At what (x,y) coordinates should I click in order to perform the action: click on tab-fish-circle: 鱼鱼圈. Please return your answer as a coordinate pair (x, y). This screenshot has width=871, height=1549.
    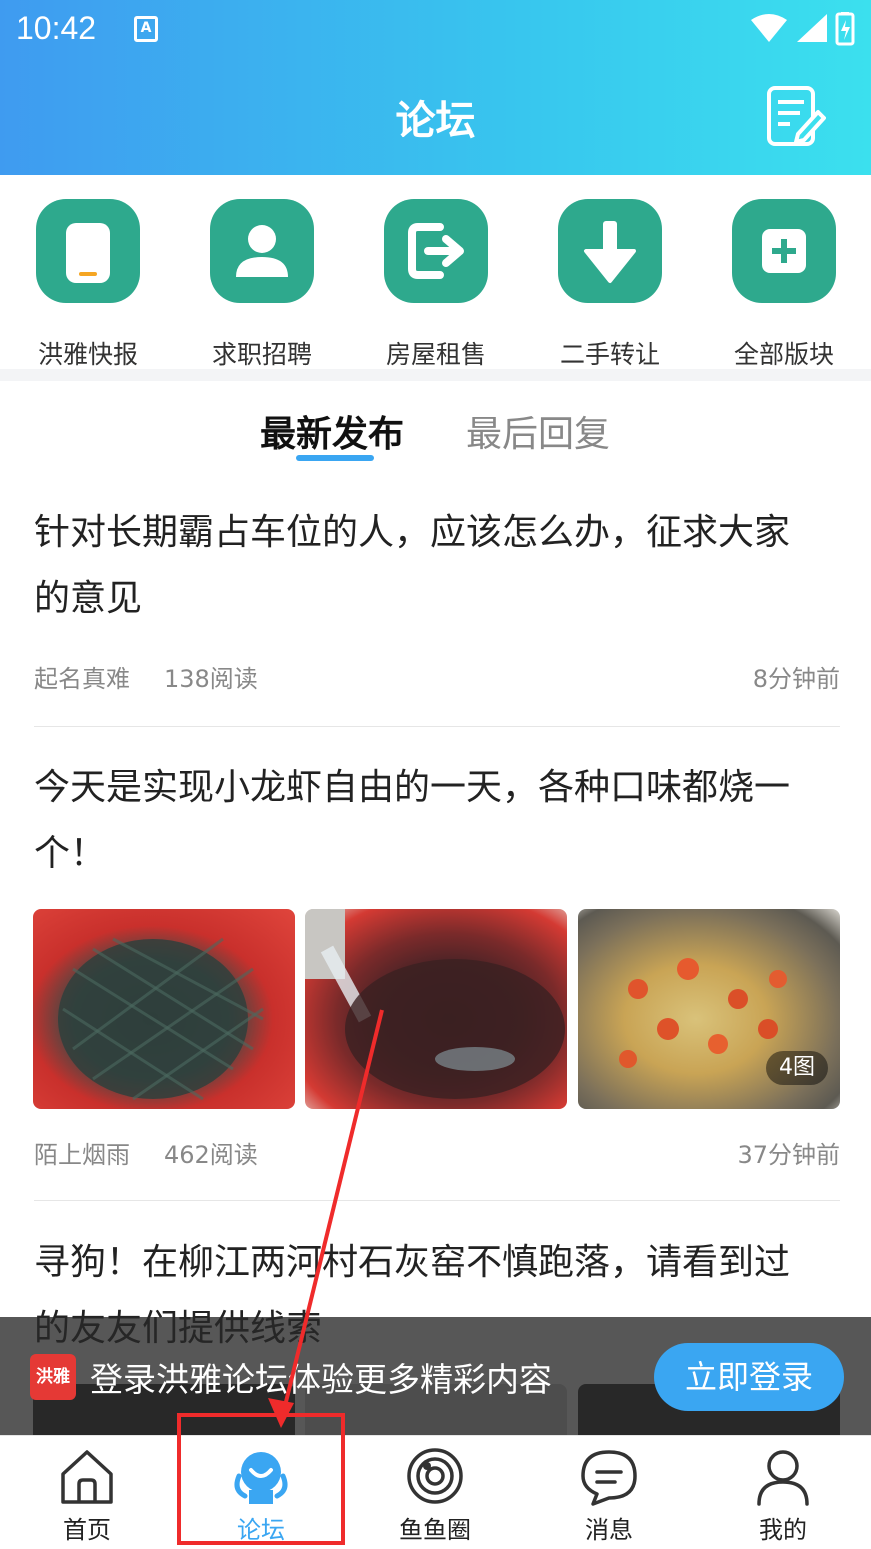
    Looking at the image, I should click on (435, 1492).